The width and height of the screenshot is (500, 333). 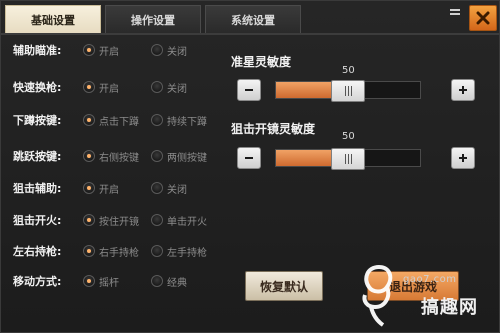 I want to click on tab-divider, so click(x=250, y=34).